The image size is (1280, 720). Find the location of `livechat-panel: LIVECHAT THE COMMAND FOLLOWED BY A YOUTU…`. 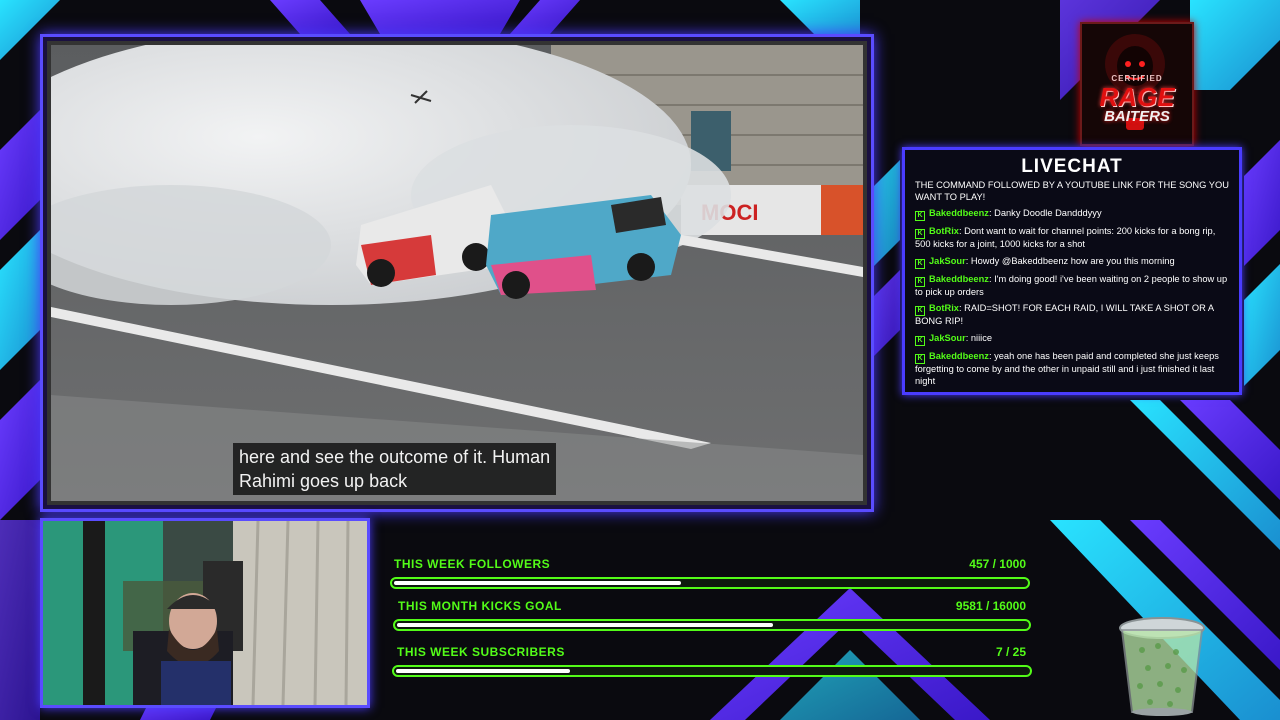

livechat-panel: LIVECHAT THE COMMAND FOLLOWED BY A YOUTU… is located at coordinates (1072, 271).